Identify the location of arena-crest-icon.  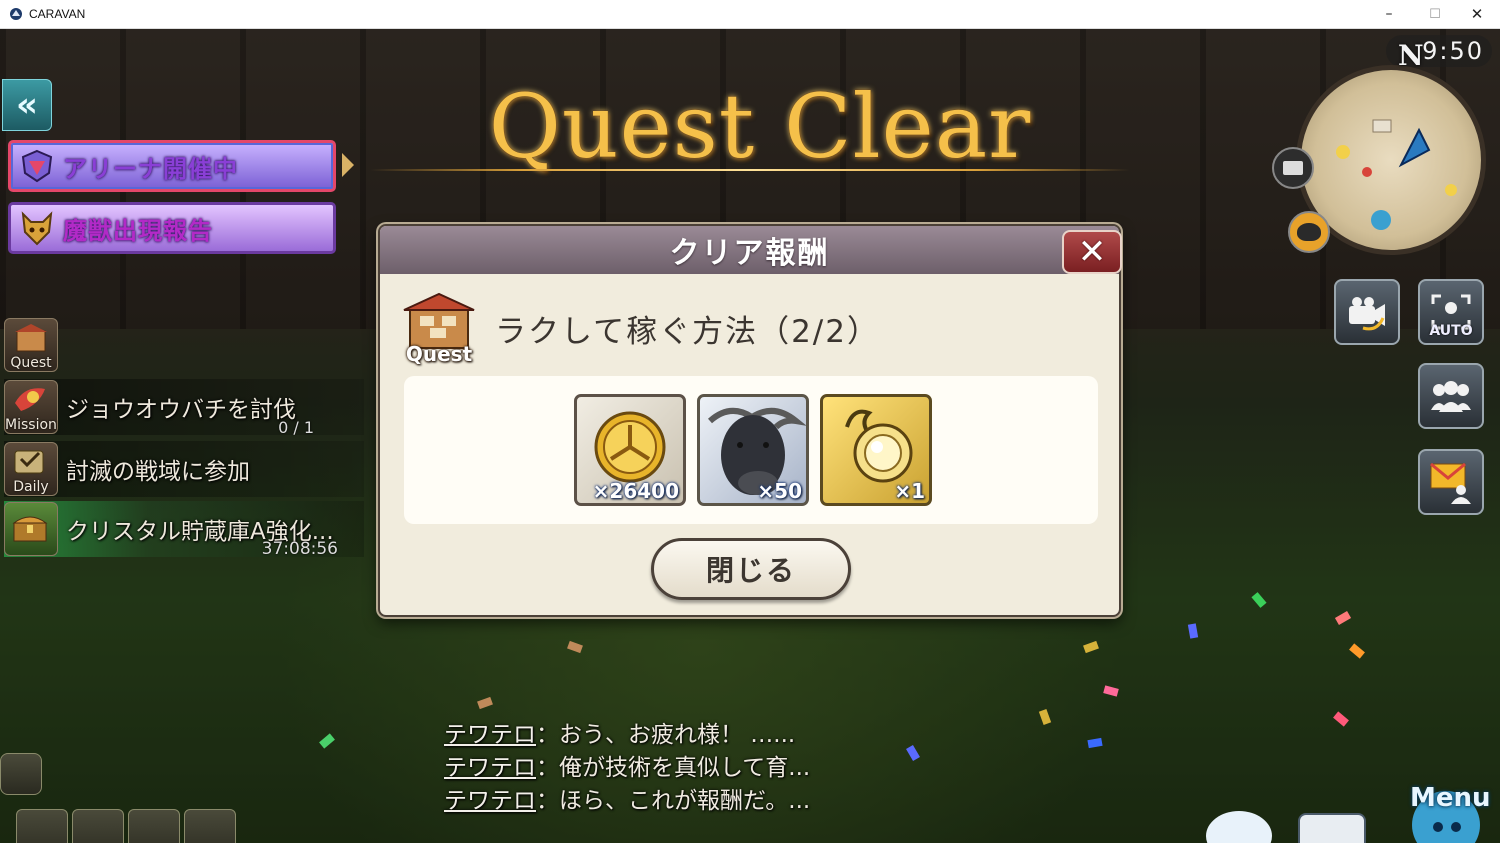
(37, 166).